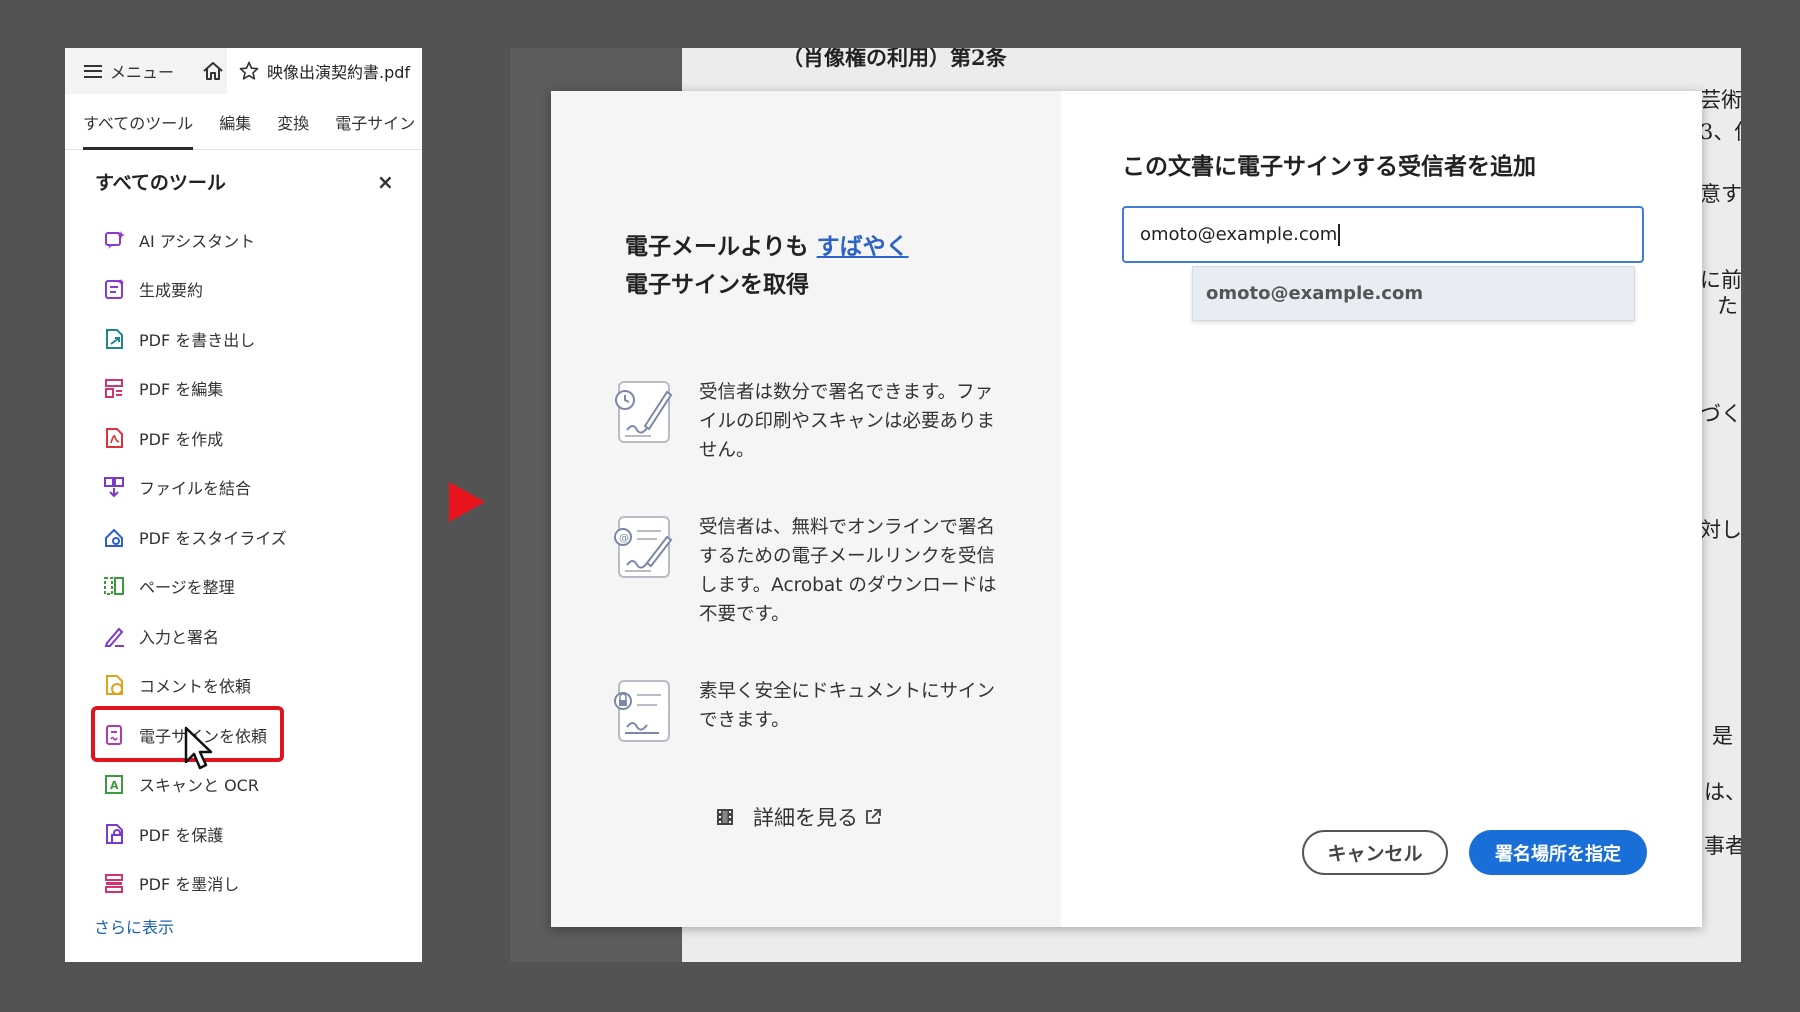  Describe the element at coordinates (717, 247) in the screenshot. I see `promo-title-line1: 電子メールよりも` at that location.